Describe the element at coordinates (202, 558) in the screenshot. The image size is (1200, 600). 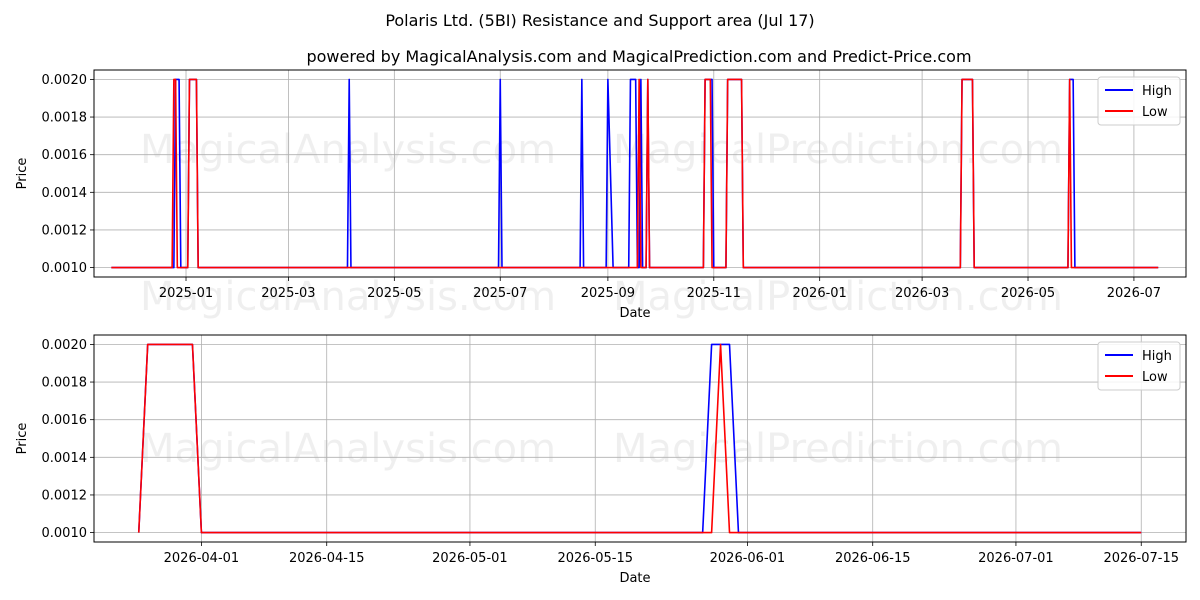
I see `x-tick-label: 2026-04-01` at that location.